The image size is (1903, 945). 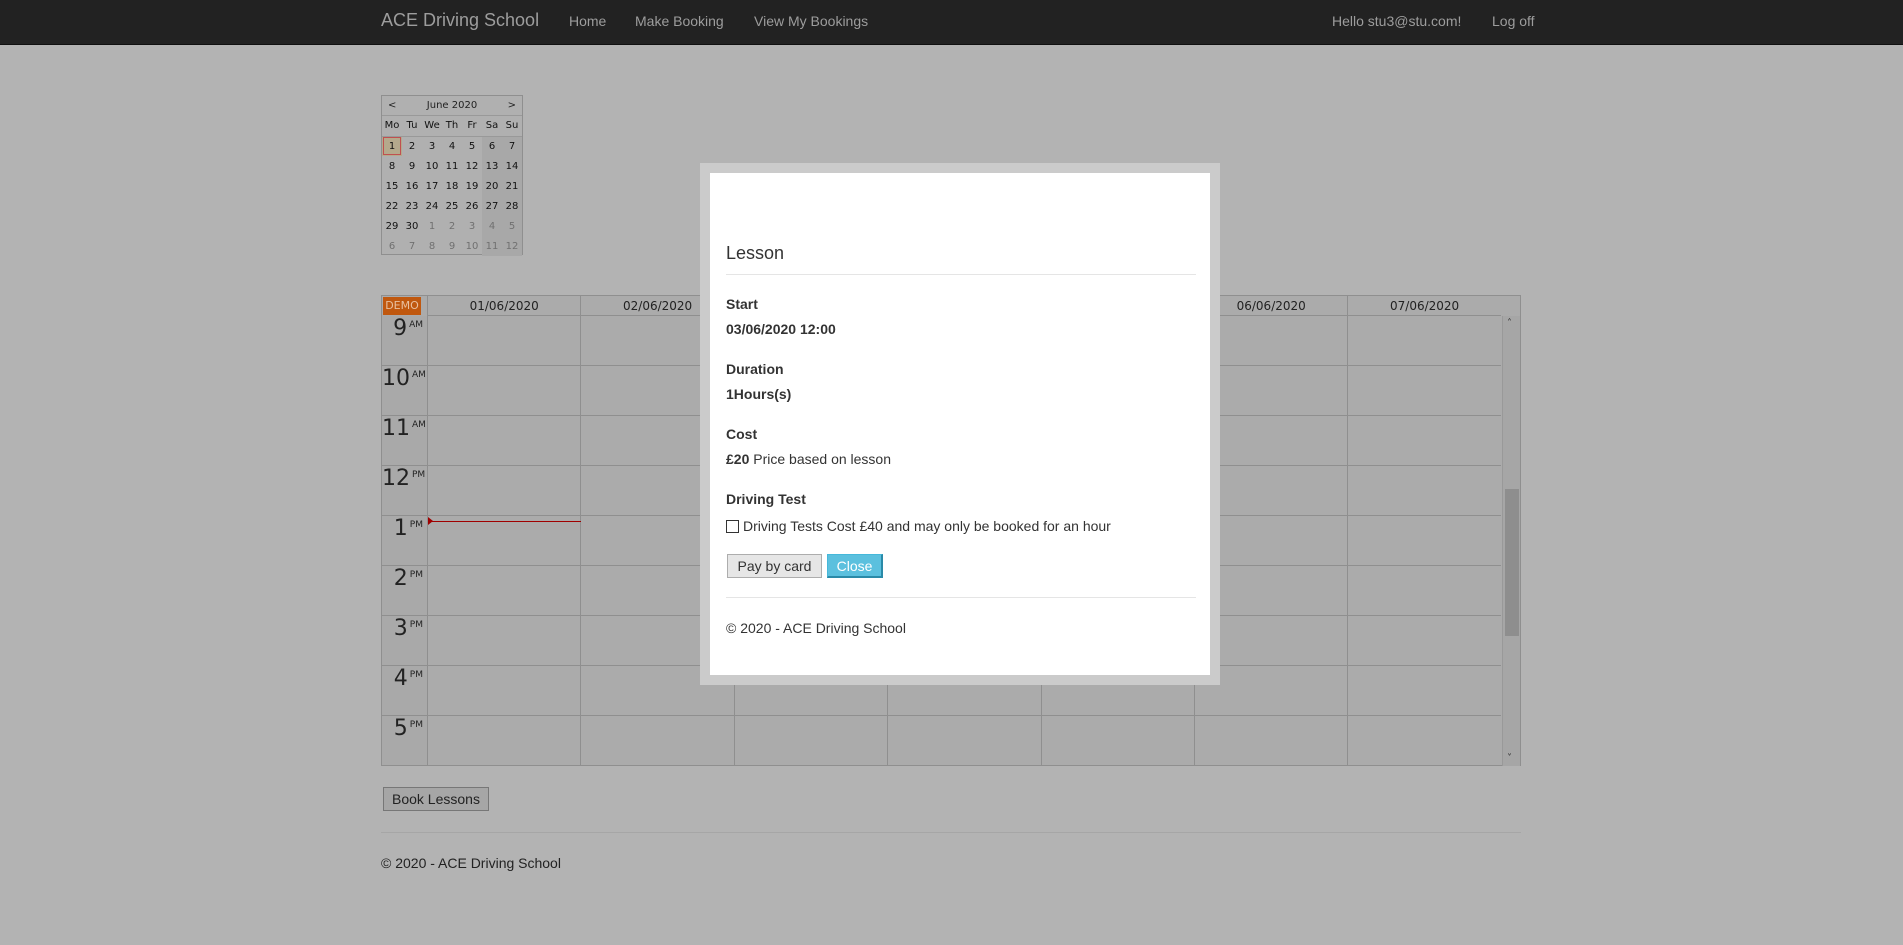 I want to click on scrollbar: ˄ ˅, so click(x=1511, y=541).